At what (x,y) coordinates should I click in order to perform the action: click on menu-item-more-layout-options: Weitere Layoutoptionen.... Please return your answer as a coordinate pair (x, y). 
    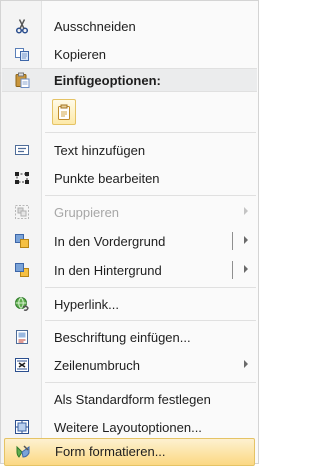
    Looking at the image, I should click on (129, 427).